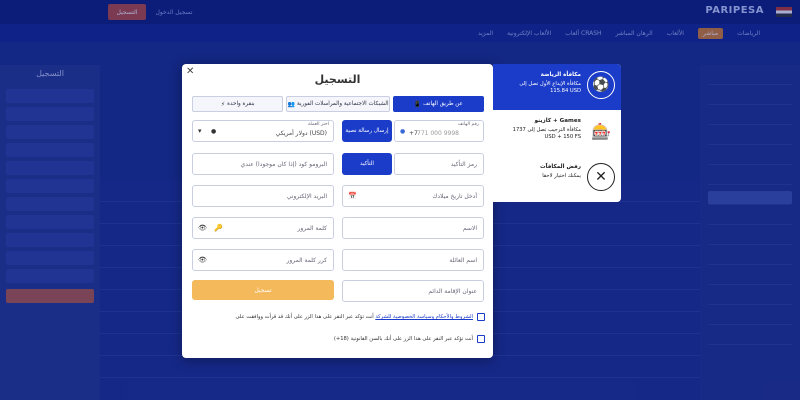 This screenshot has width=800, height=400. Describe the element at coordinates (550, 87) in the screenshot. I see `bonus-desc: مكافأة الإيداع الأول تصل إلى 115.84 USD` at that location.